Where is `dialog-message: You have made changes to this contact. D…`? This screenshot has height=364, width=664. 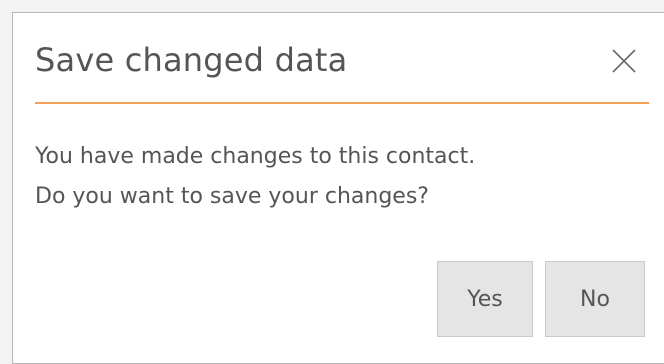
dialog-message: You have made changes to this contact. D… is located at coordinates (255, 177).